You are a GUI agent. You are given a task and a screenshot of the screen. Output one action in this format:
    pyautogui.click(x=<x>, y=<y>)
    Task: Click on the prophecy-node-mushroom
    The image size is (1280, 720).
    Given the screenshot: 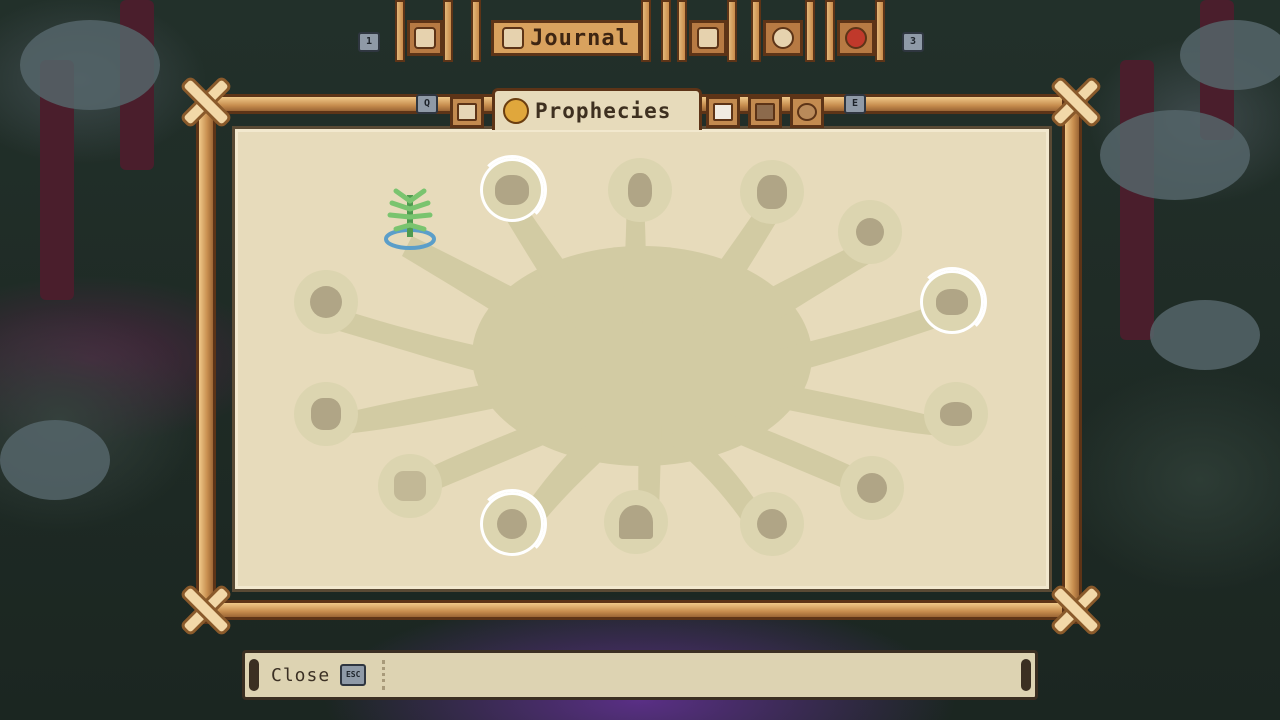 What is the action you would take?
    pyautogui.click(x=636, y=522)
    